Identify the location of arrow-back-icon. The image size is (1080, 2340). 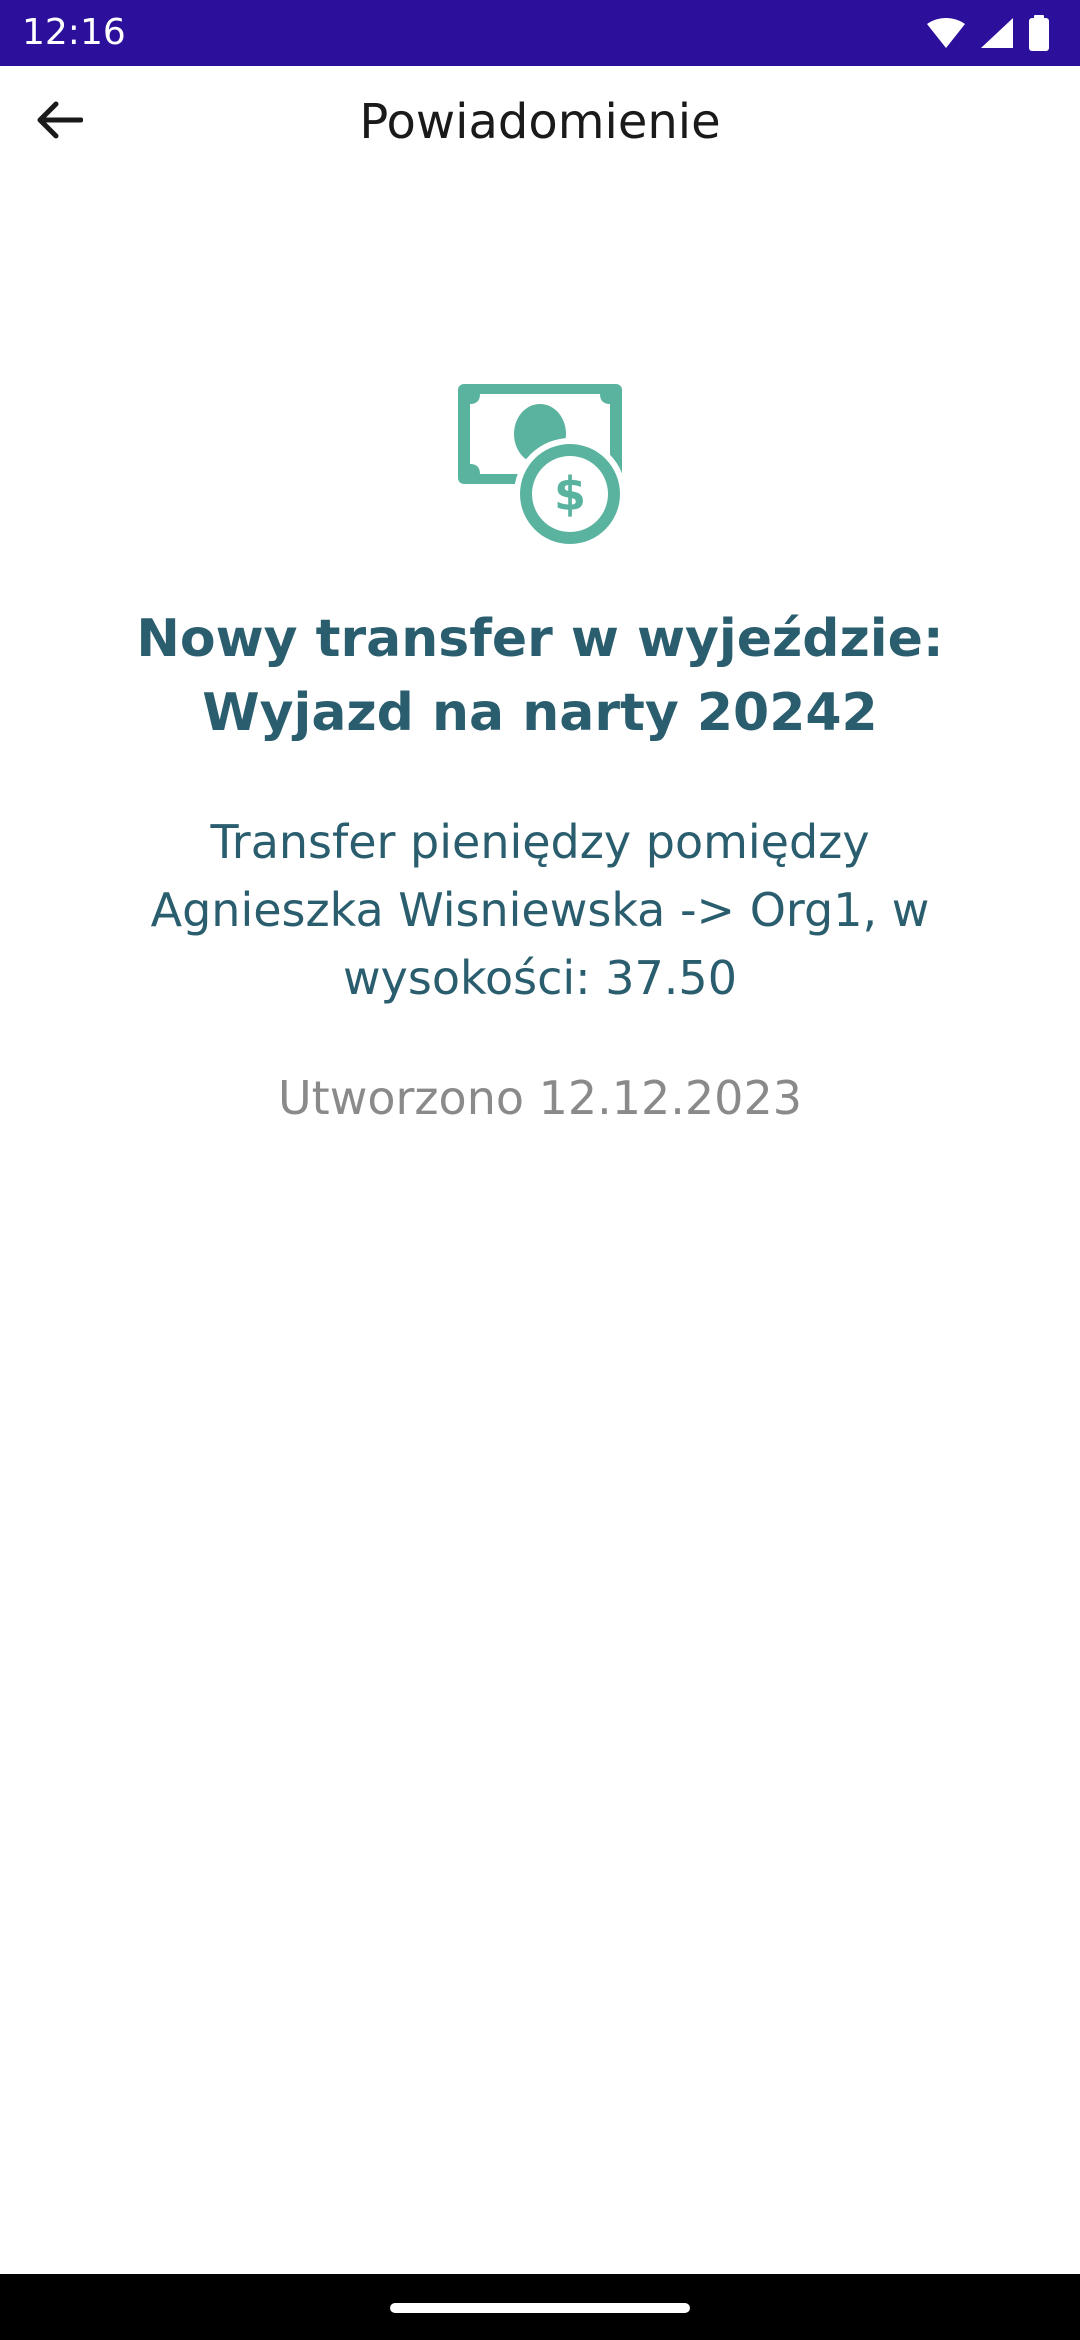
(60, 122).